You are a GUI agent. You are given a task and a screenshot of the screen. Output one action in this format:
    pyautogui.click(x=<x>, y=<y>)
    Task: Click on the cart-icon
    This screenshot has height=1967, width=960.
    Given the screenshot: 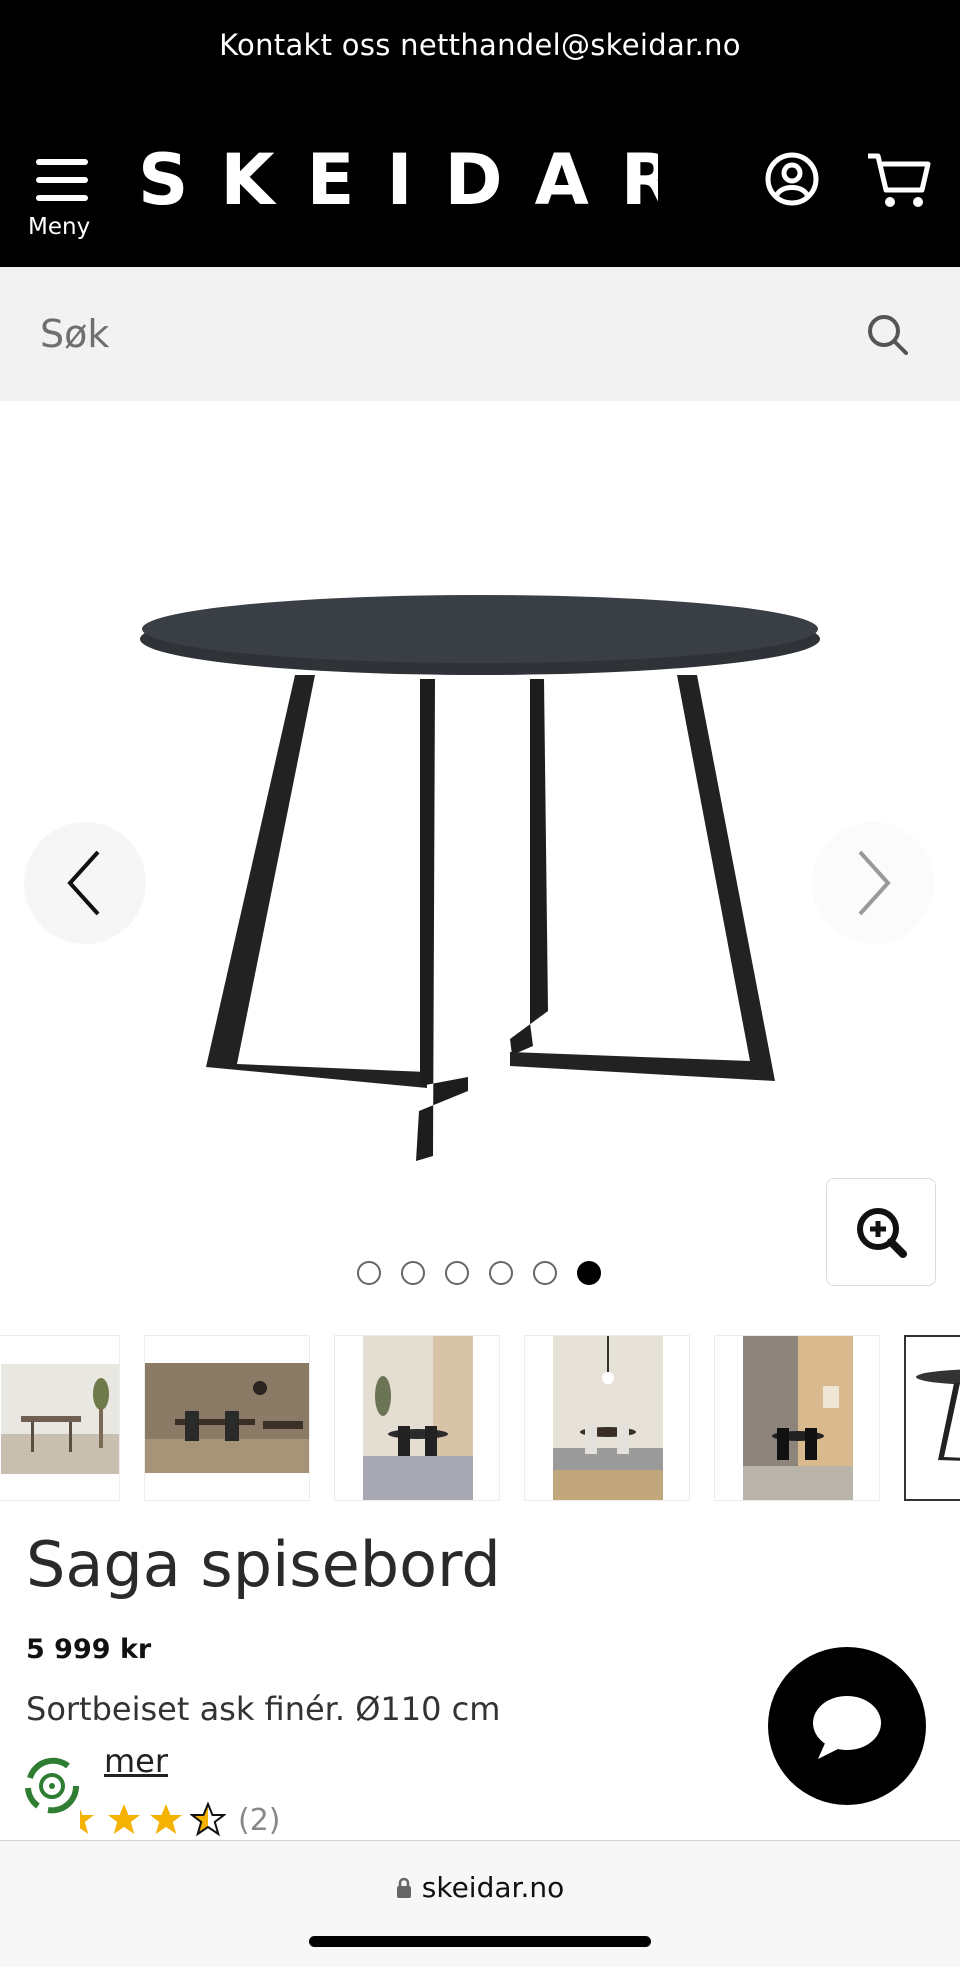 What is the action you would take?
    pyautogui.click(x=899, y=180)
    